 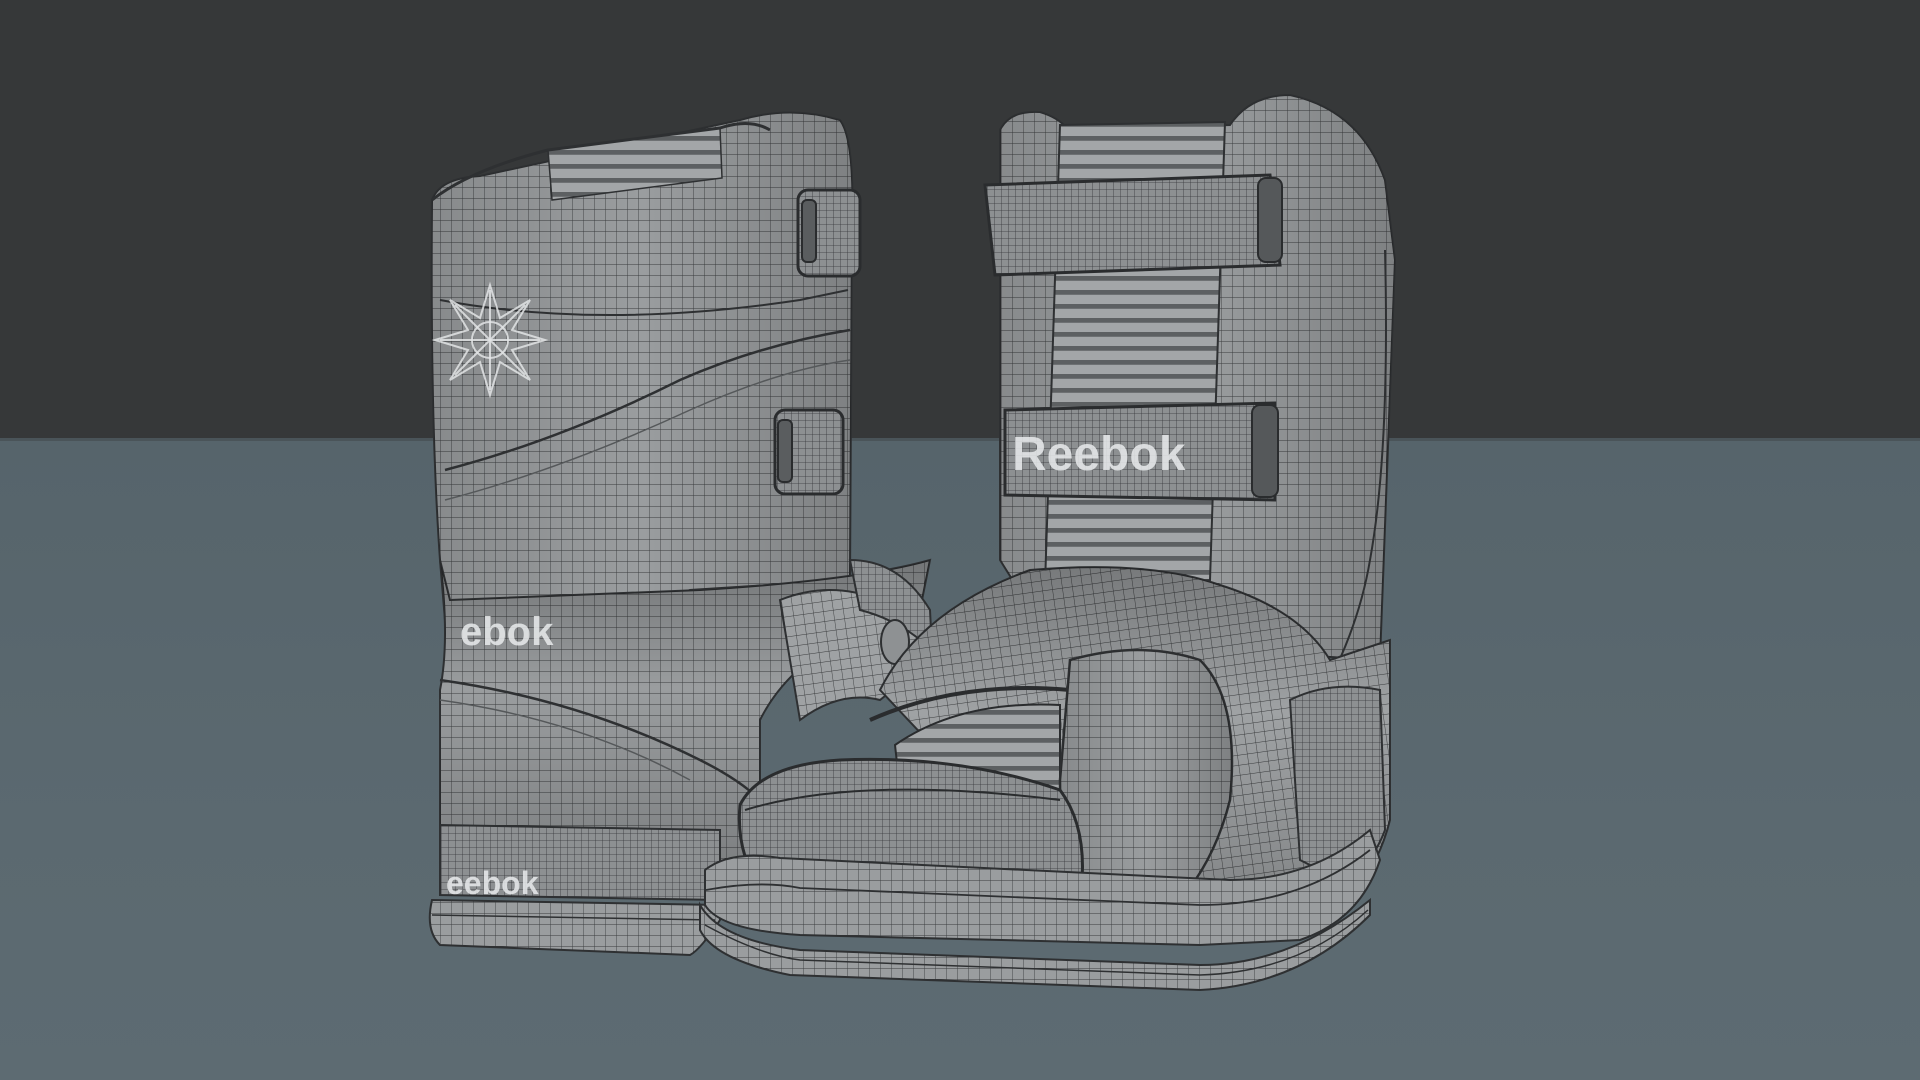 I want to click on left-boot-shaft-logo: ebok, so click(x=507, y=632).